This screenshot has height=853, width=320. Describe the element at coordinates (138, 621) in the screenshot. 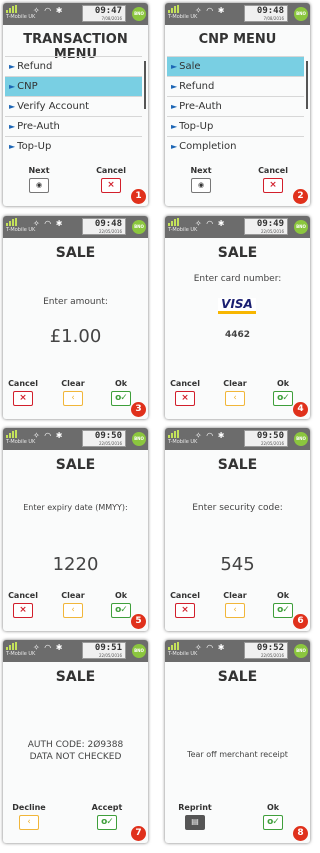

I see `step-badge: 5` at that location.